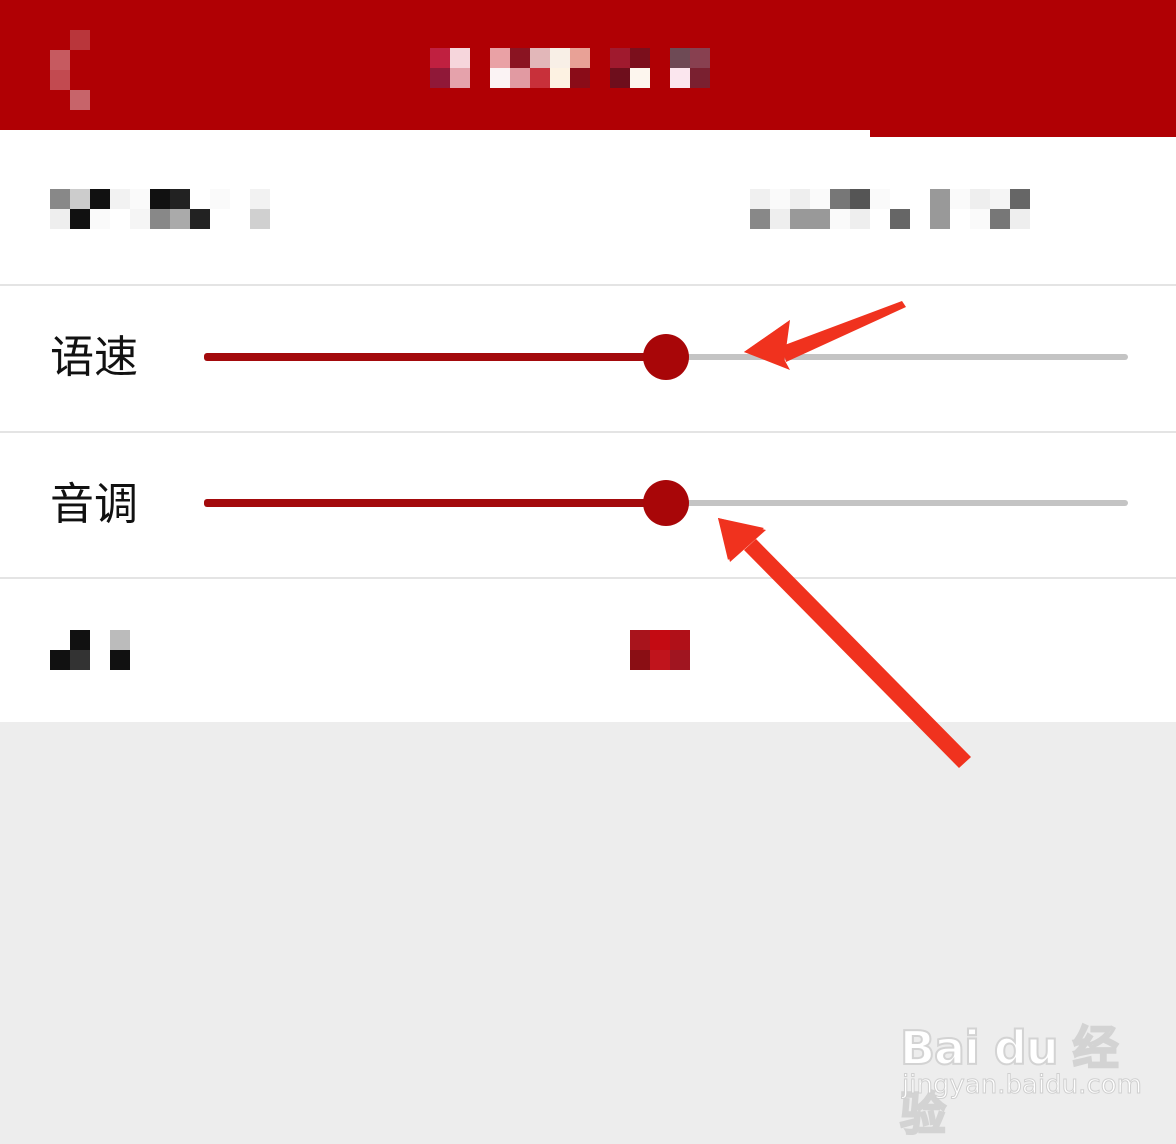  Describe the element at coordinates (435, 503) in the screenshot. I see `pitch-slider-fill` at that location.